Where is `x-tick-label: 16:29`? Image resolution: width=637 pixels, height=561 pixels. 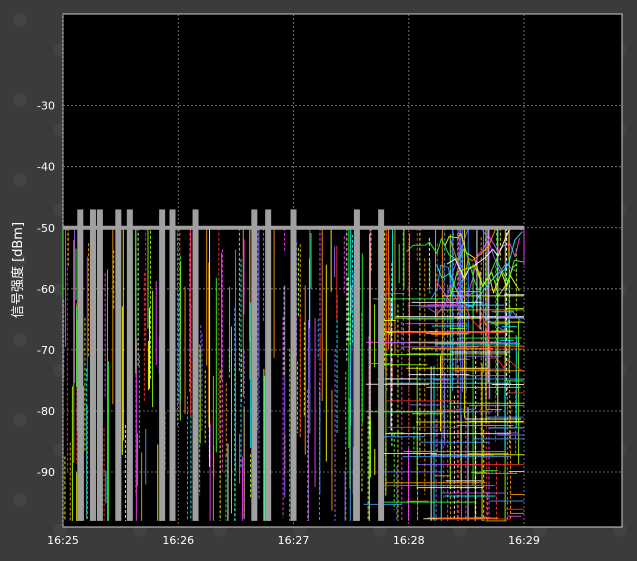
x-tick-label: 16:29 is located at coordinates (524, 540).